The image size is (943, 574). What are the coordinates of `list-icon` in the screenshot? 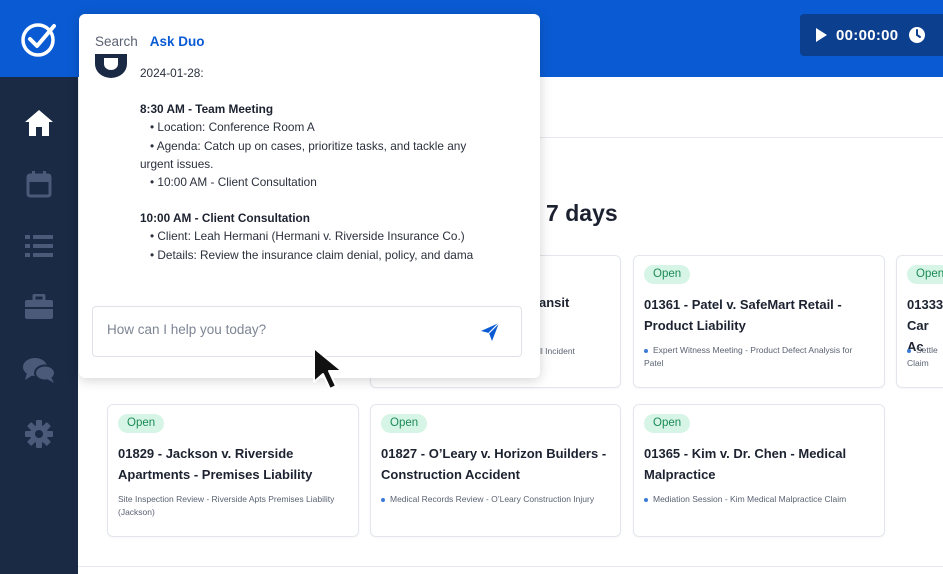 It's located at (39, 246).